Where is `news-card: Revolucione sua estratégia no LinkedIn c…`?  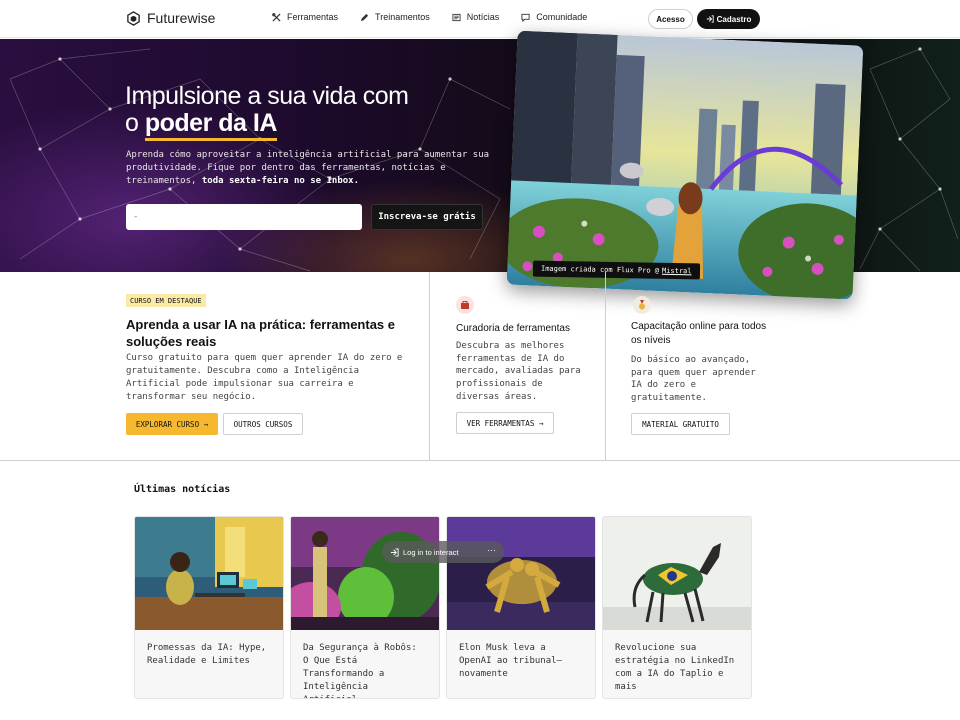 news-card: Revolucione sua estratégia no LinkedIn c… is located at coordinates (677, 607).